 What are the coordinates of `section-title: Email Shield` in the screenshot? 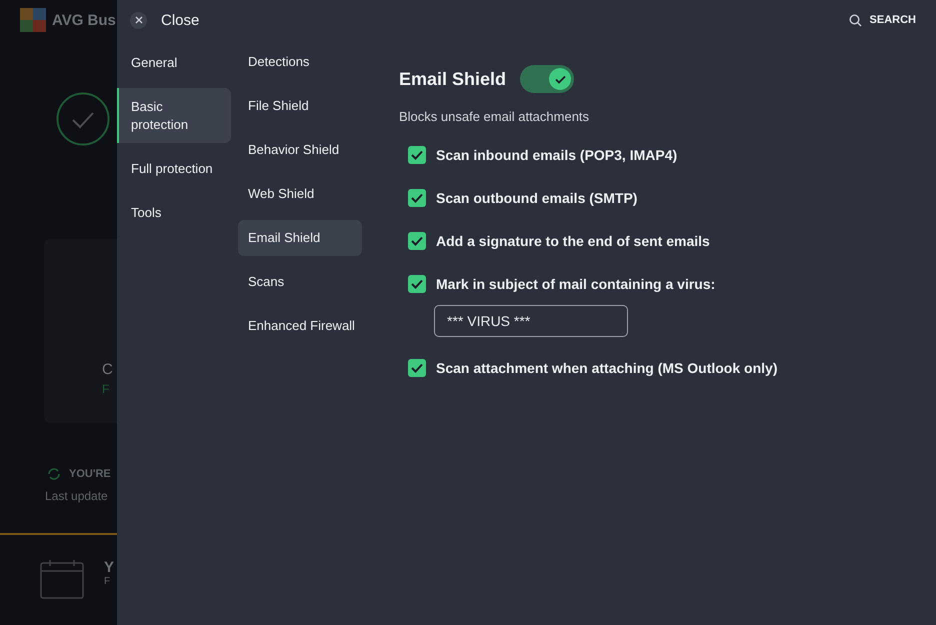 It's located at (452, 79).